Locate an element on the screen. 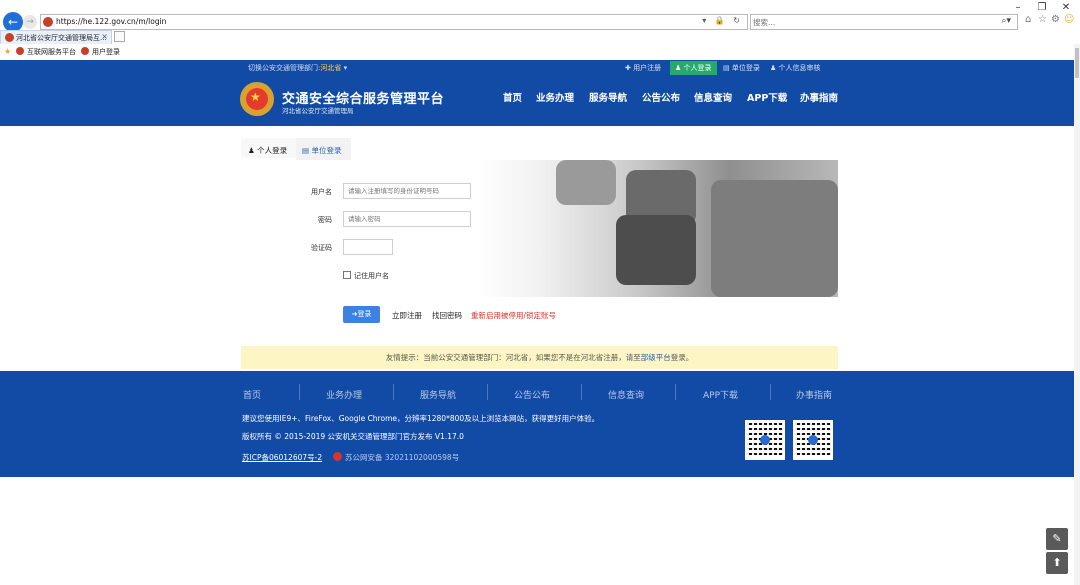  forward-button: → is located at coordinates (30, 22).